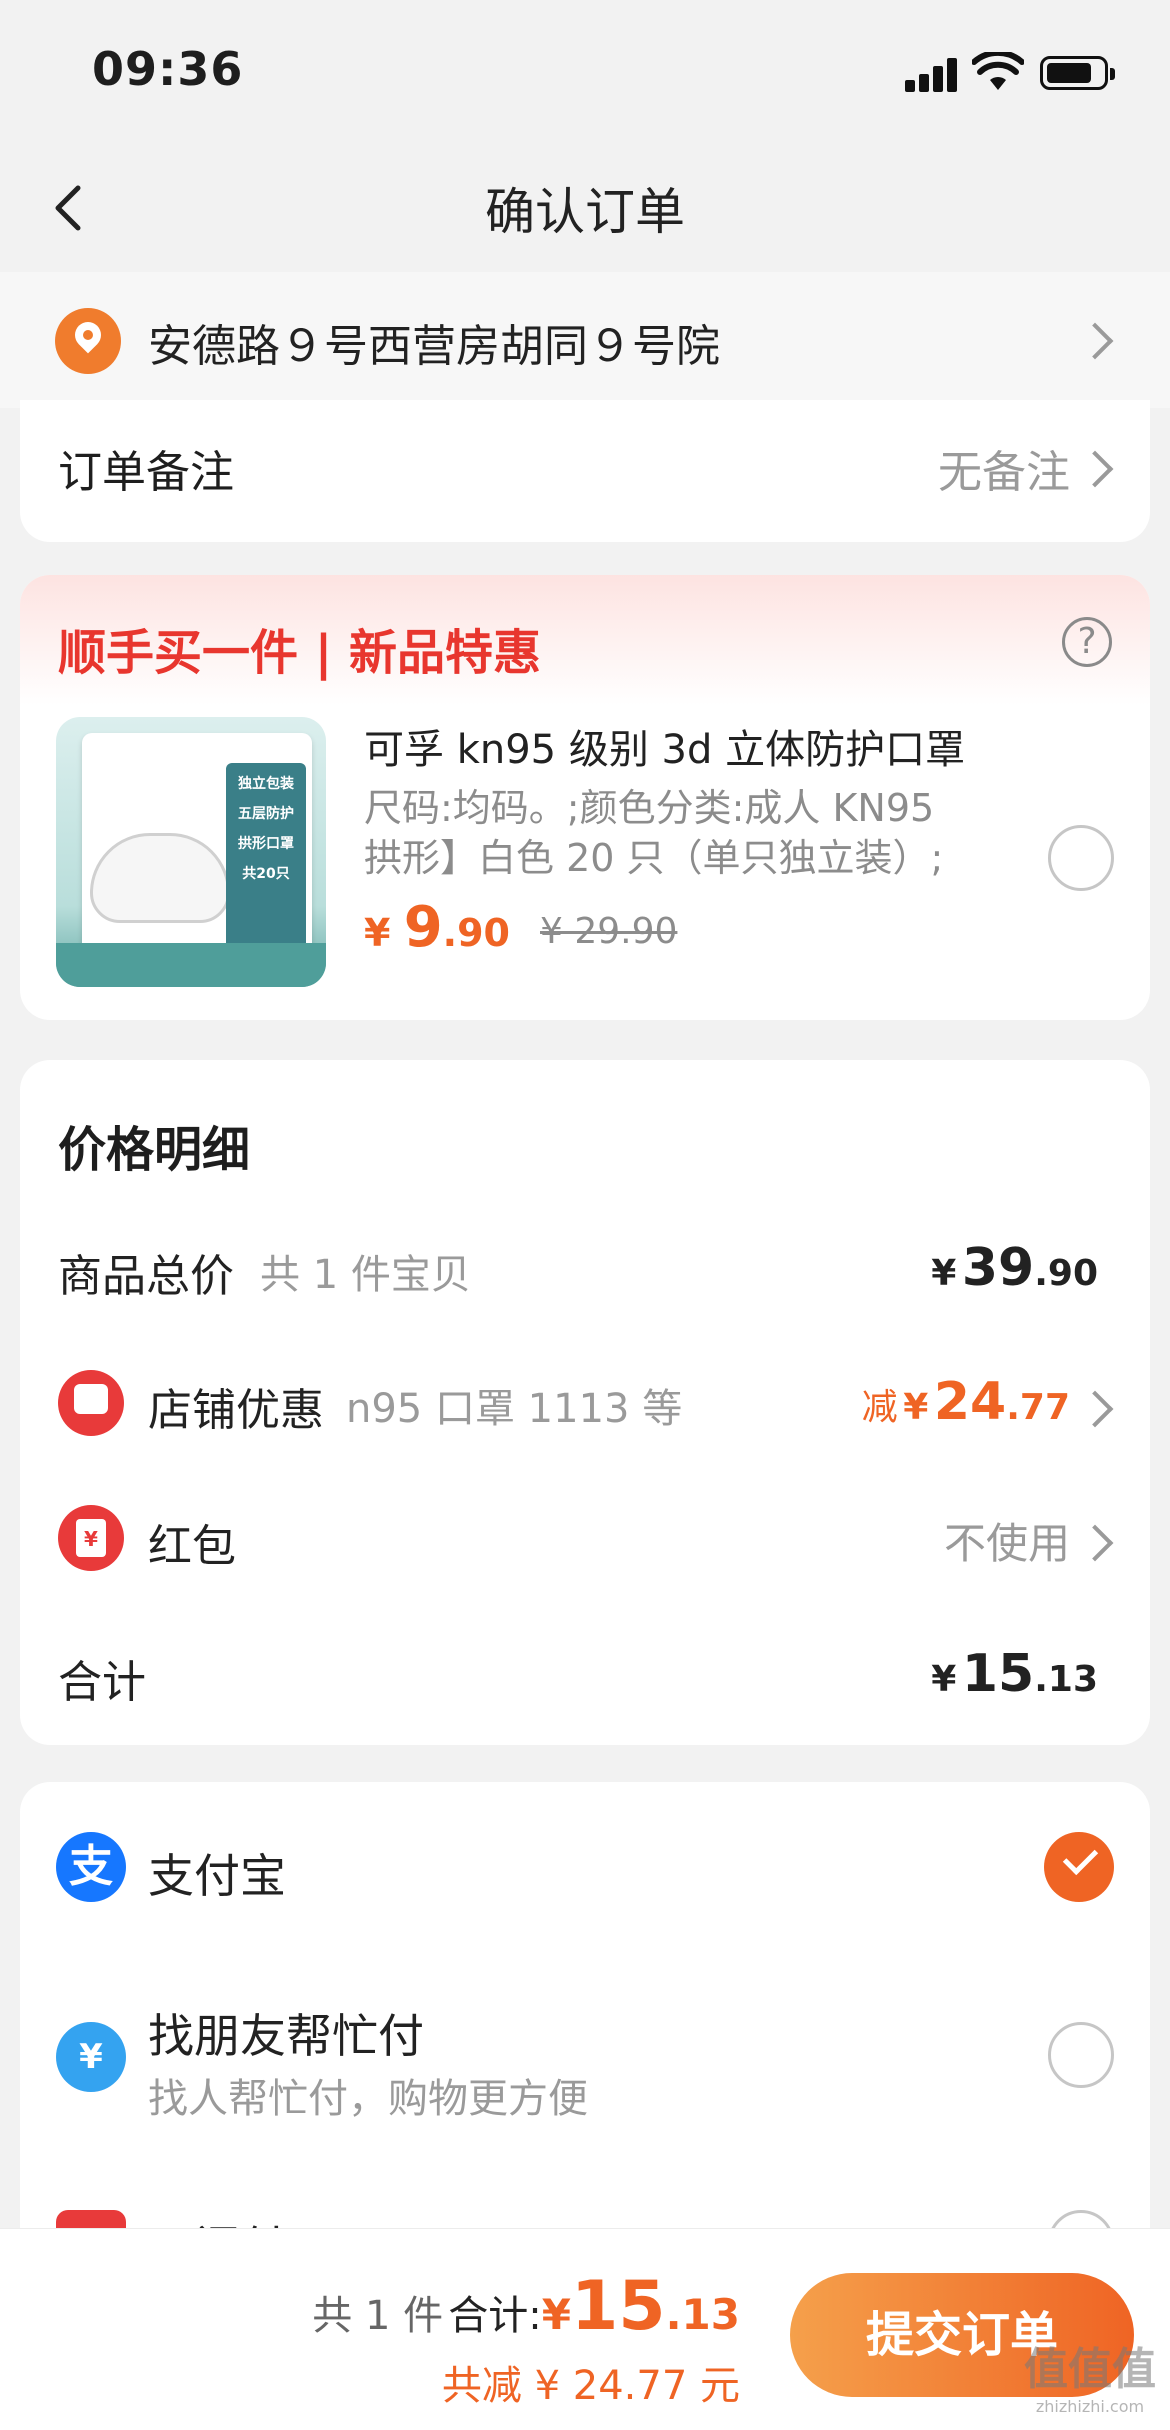  I want to click on product-package-image: 独立包装 五层防护 拱形口罩 共20只, so click(197, 848).